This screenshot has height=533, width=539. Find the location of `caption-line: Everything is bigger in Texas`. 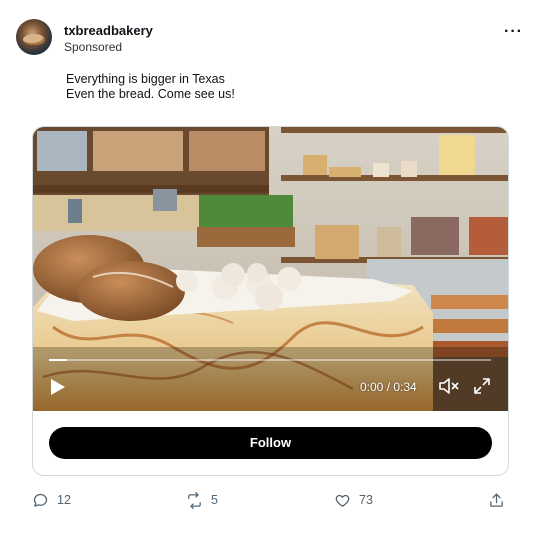

caption-line: Everything is bigger in Texas is located at coordinates (145, 79).